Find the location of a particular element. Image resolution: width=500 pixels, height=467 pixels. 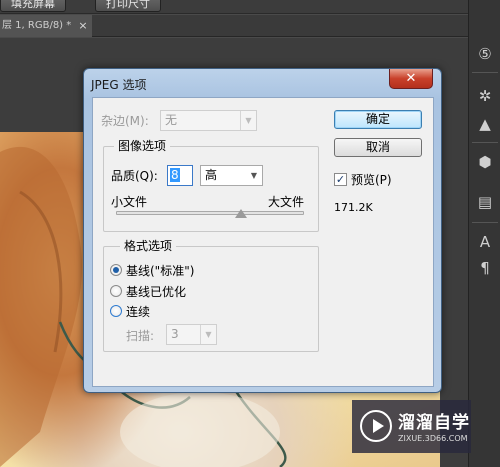

baseline-standard-radio is located at coordinates (116, 270).